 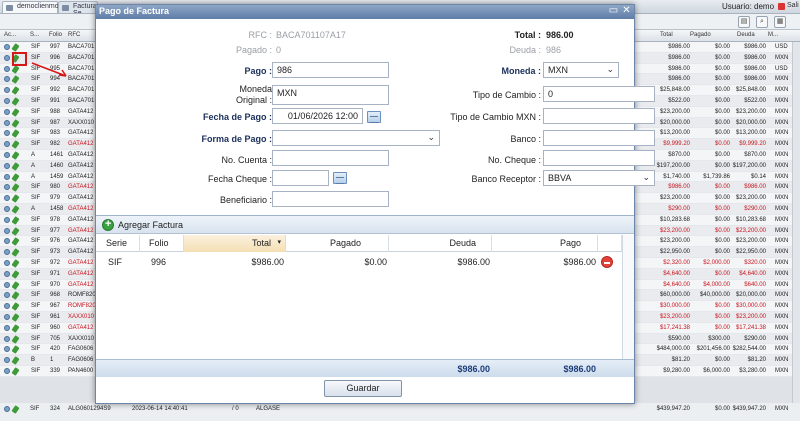 What do you see at coordinates (545, 243) in the screenshot?
I see `inv-col-pago: Pago` at bounding box center [545, 243].